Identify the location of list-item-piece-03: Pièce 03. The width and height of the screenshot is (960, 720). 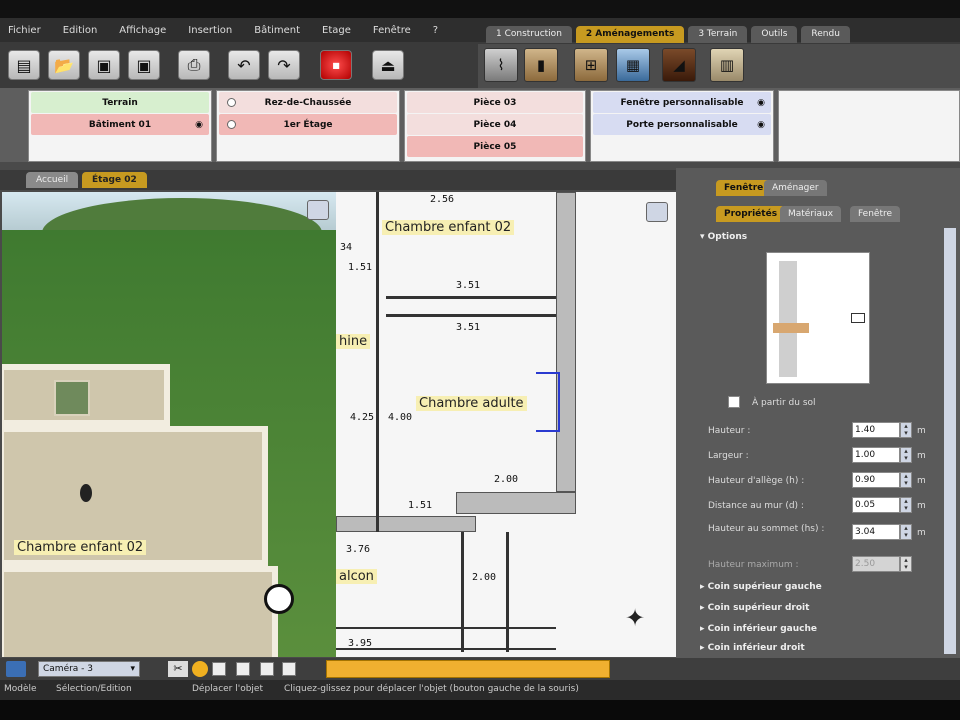
(495, 102).